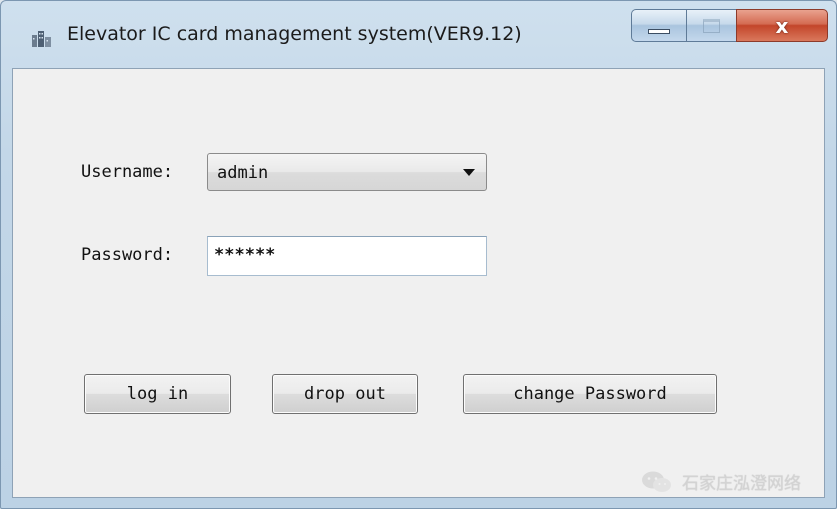  I want to click on maximize-icon, so click(711, 25).